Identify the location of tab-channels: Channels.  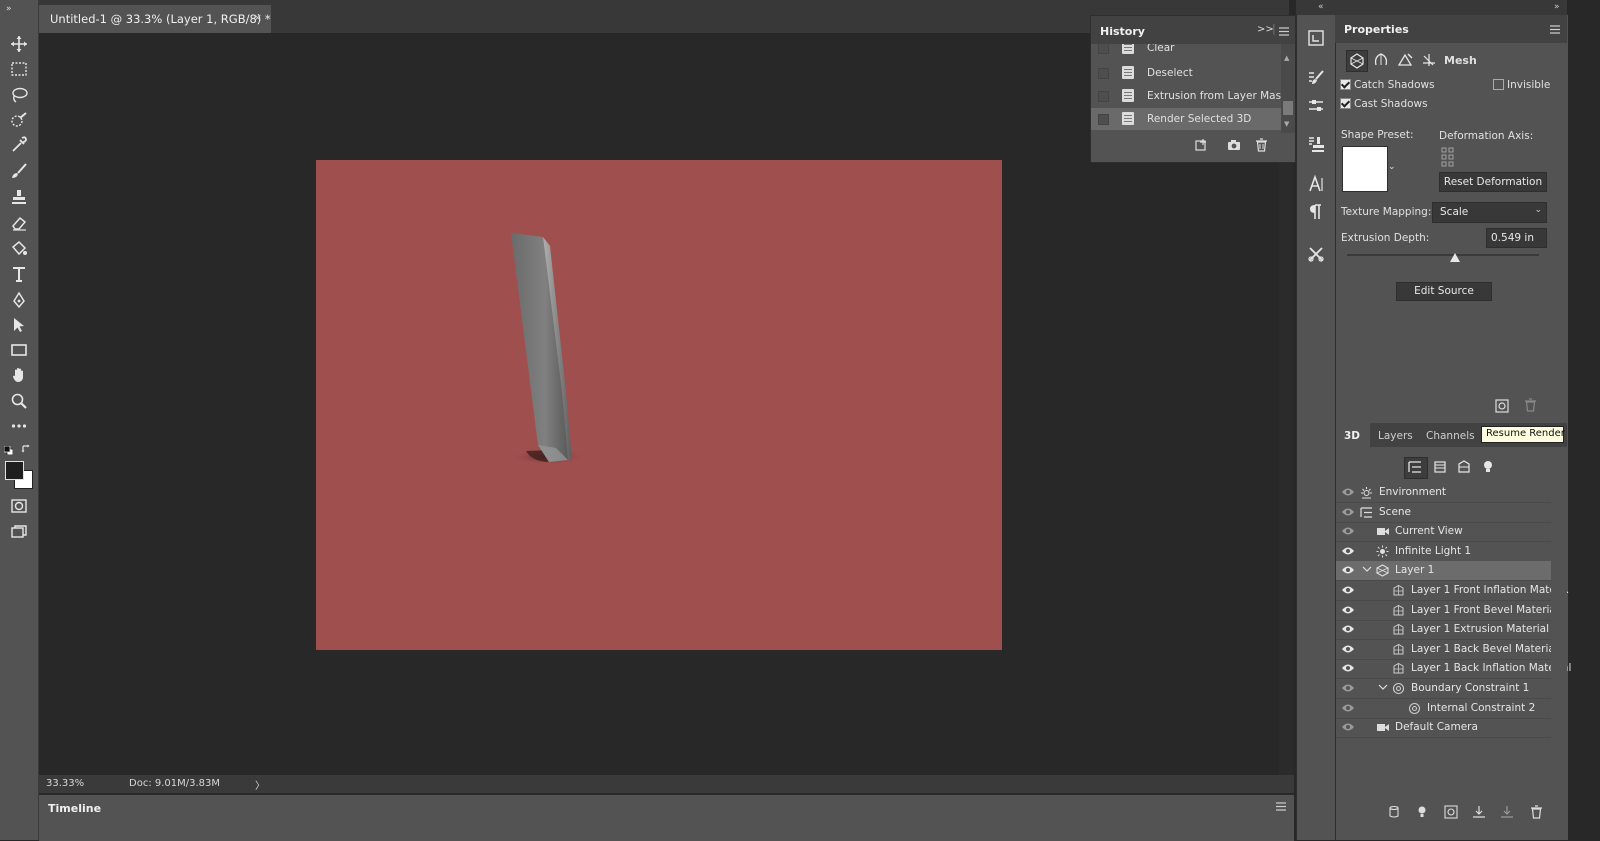
(1450, 436).